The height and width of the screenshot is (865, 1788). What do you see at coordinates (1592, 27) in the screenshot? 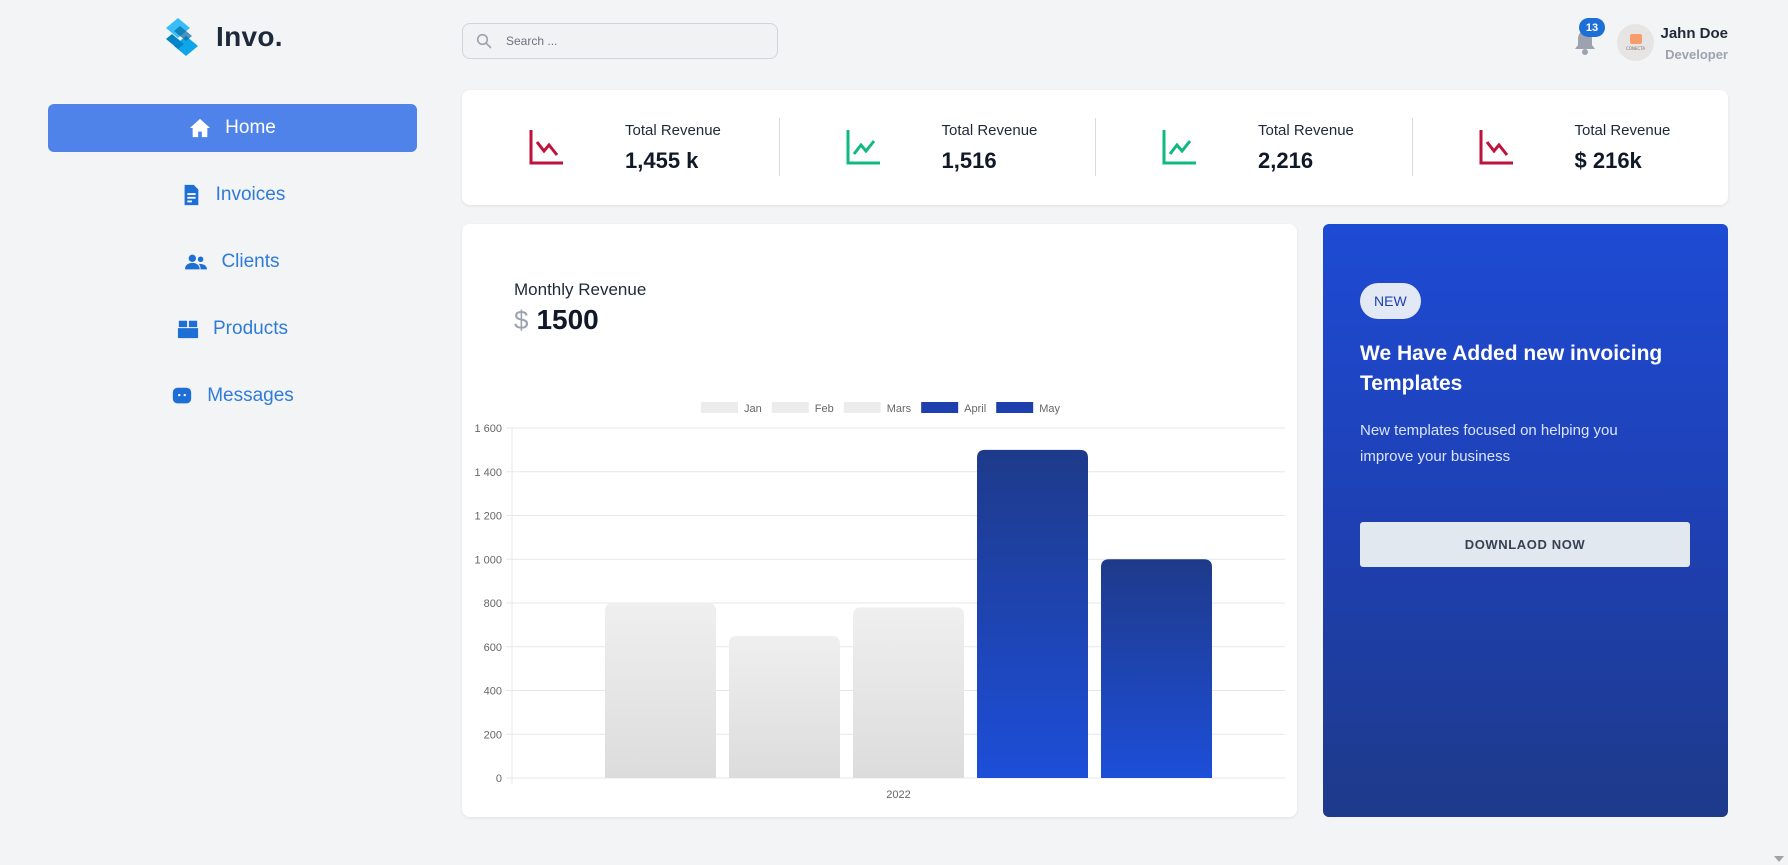
I see `notification-badge: 13` at bounding box center [1592, 27].